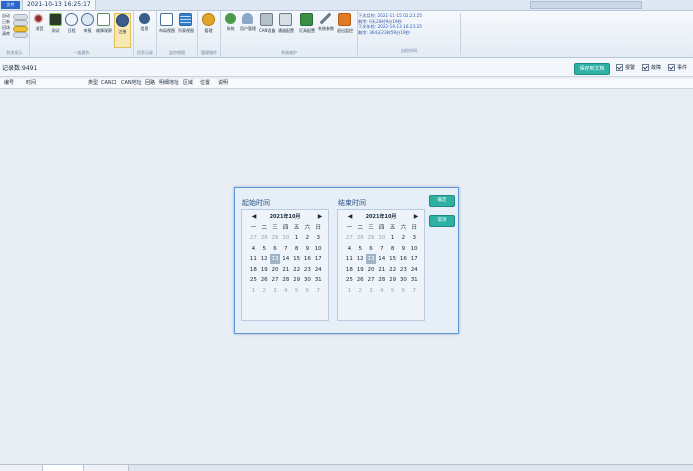  What do you see at coordinates (150, 83) in the screenshot?
I see `column-header-loop: 回路` at bounding box center [150, 83].